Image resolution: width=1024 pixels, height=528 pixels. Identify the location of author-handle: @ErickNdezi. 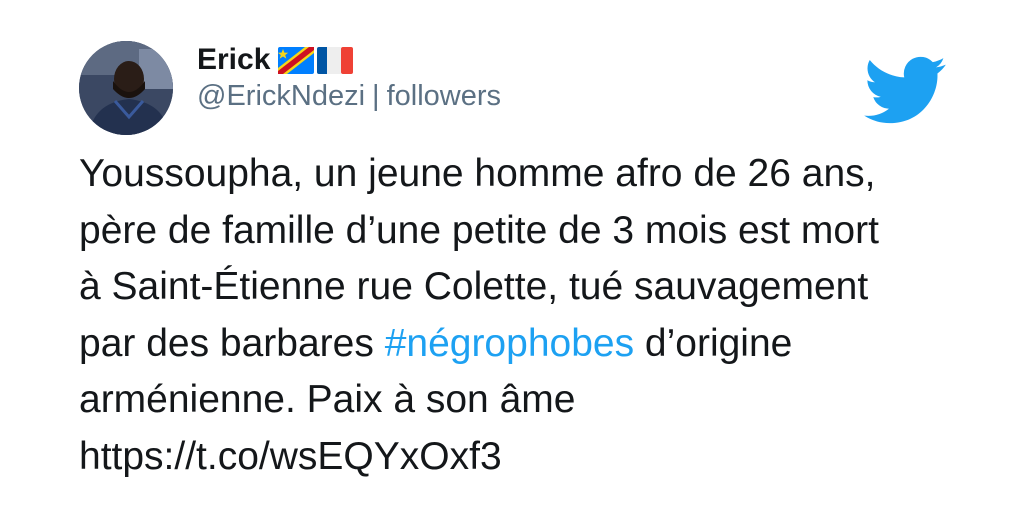
(281, 96).